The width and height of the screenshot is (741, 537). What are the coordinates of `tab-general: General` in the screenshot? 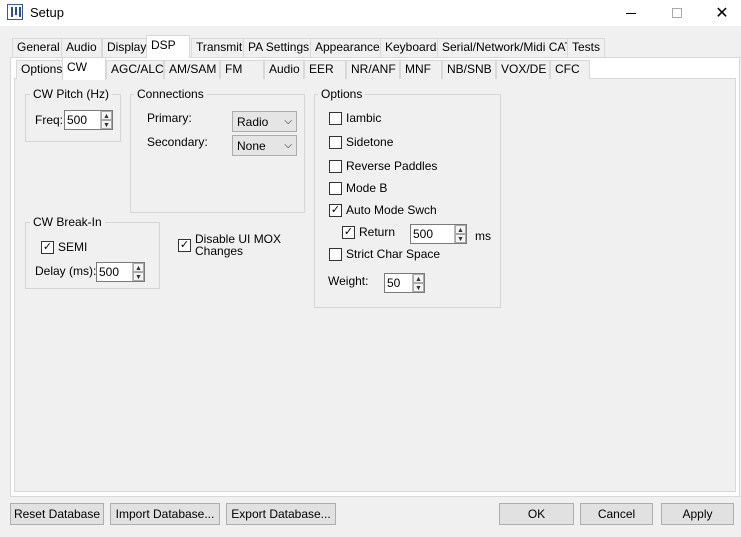 It's located at (38, 47).